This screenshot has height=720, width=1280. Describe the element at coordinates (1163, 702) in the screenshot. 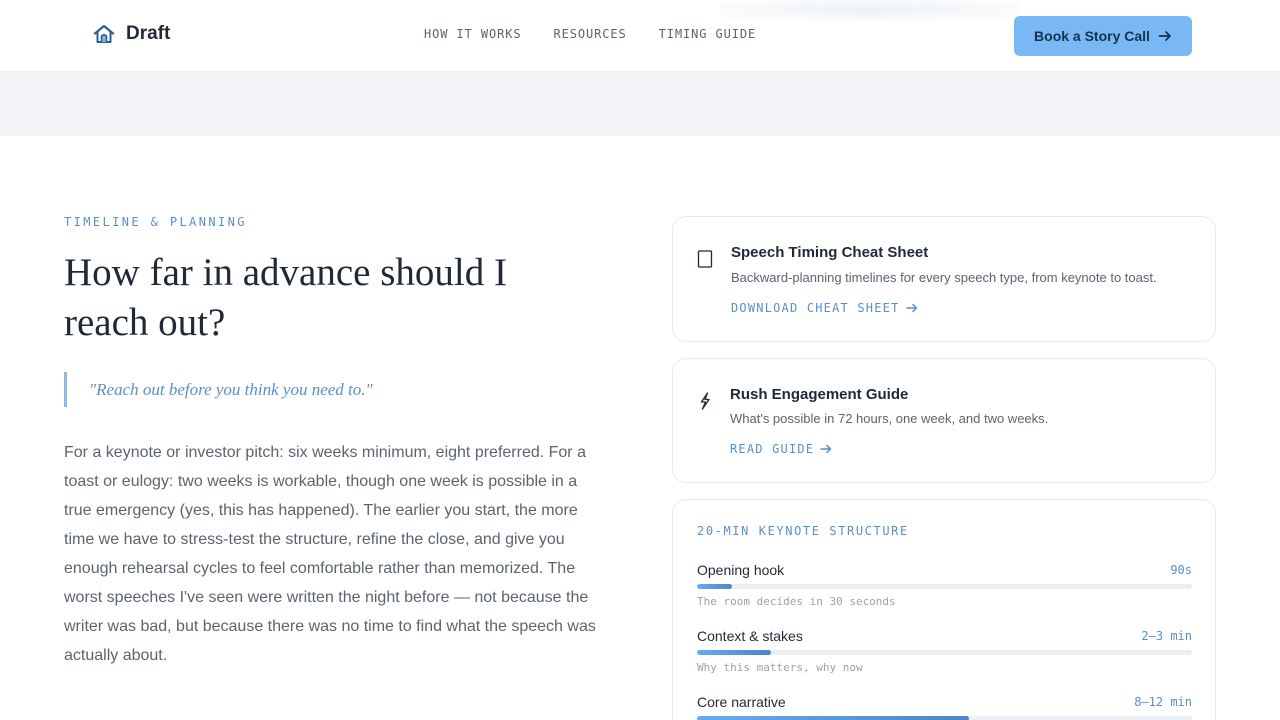

I see `segment-duration: 8–12 min` at that location.